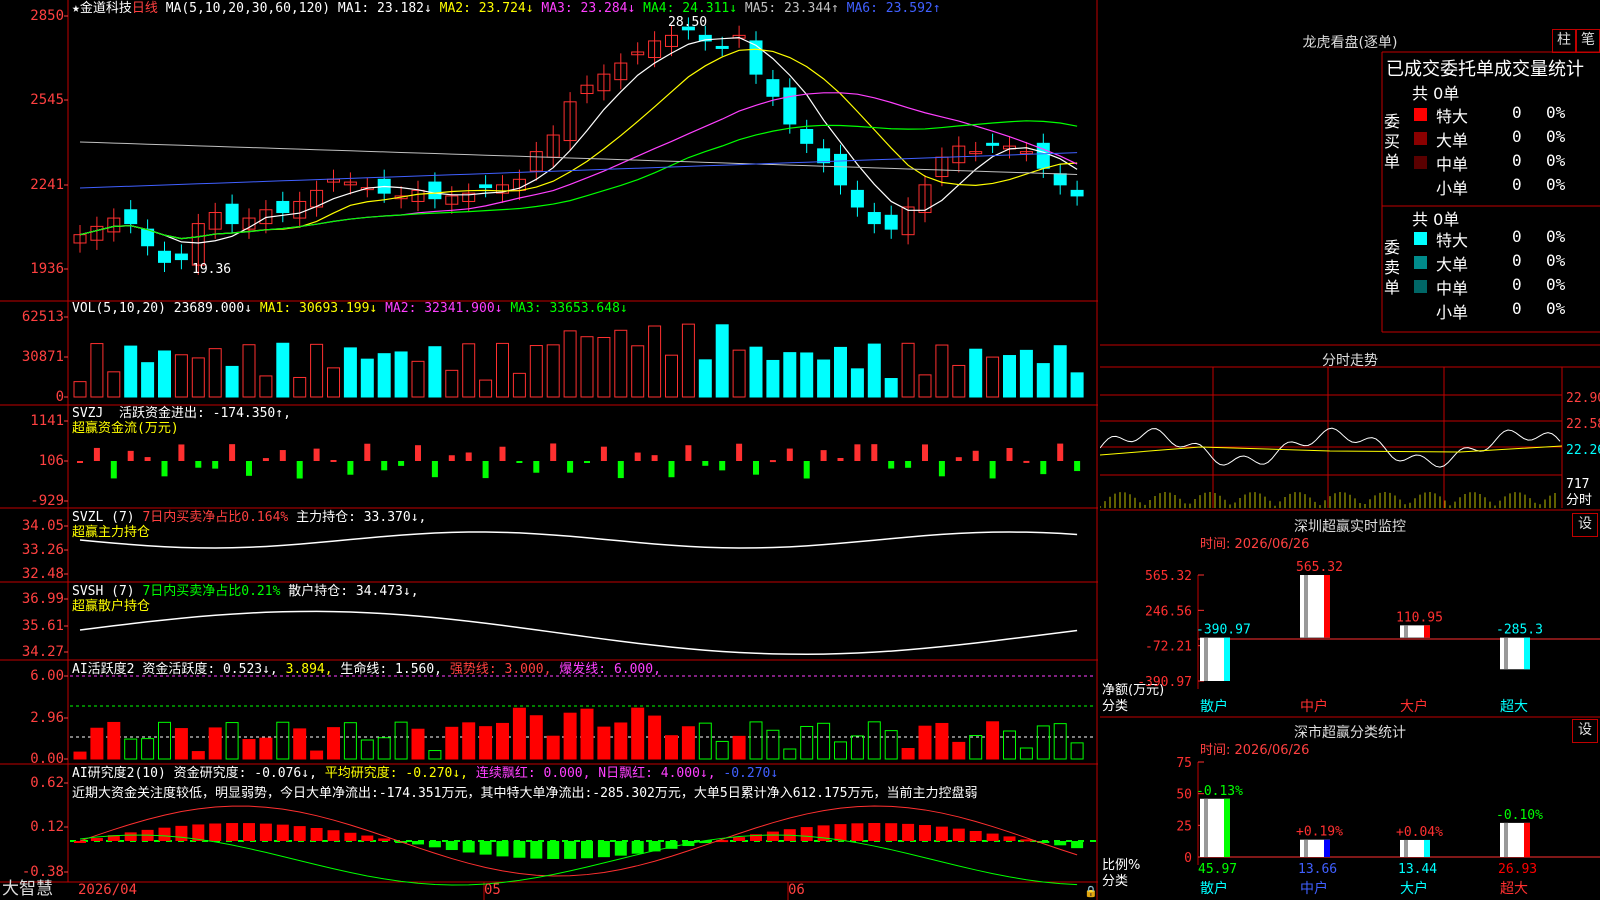 Image resolution: width=1600 pixels, height=900 pixels. Describe the element at coordinates (245, 591) in the screenshot. I see `svsh-header: SVSH (7) 7日内买卖净占比0.21% 散户持仓: 34.473↓,` at that location.